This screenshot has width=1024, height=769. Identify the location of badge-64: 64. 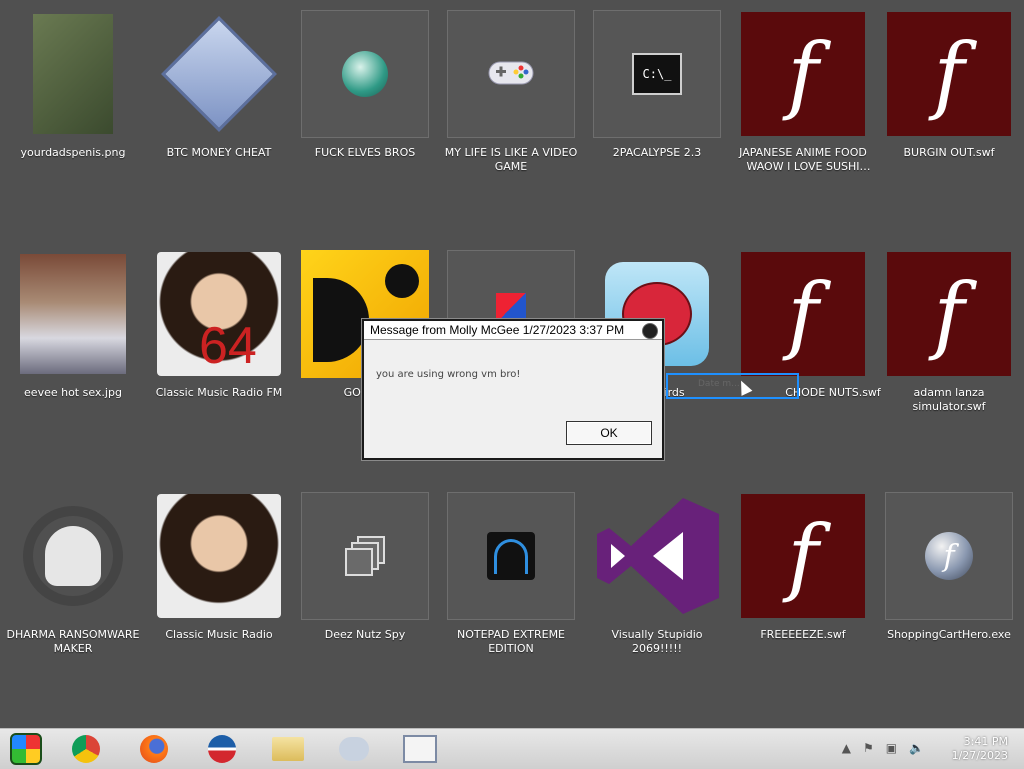
(228, 346).